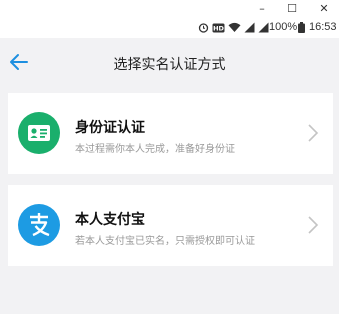 The width and height of the screenshot is (339, 314). Describe the element at coordinates (165, 241) in the screenshot. I see `option-subtitle: 若本人支付宝已实名，只需授权即可认证` at that location.